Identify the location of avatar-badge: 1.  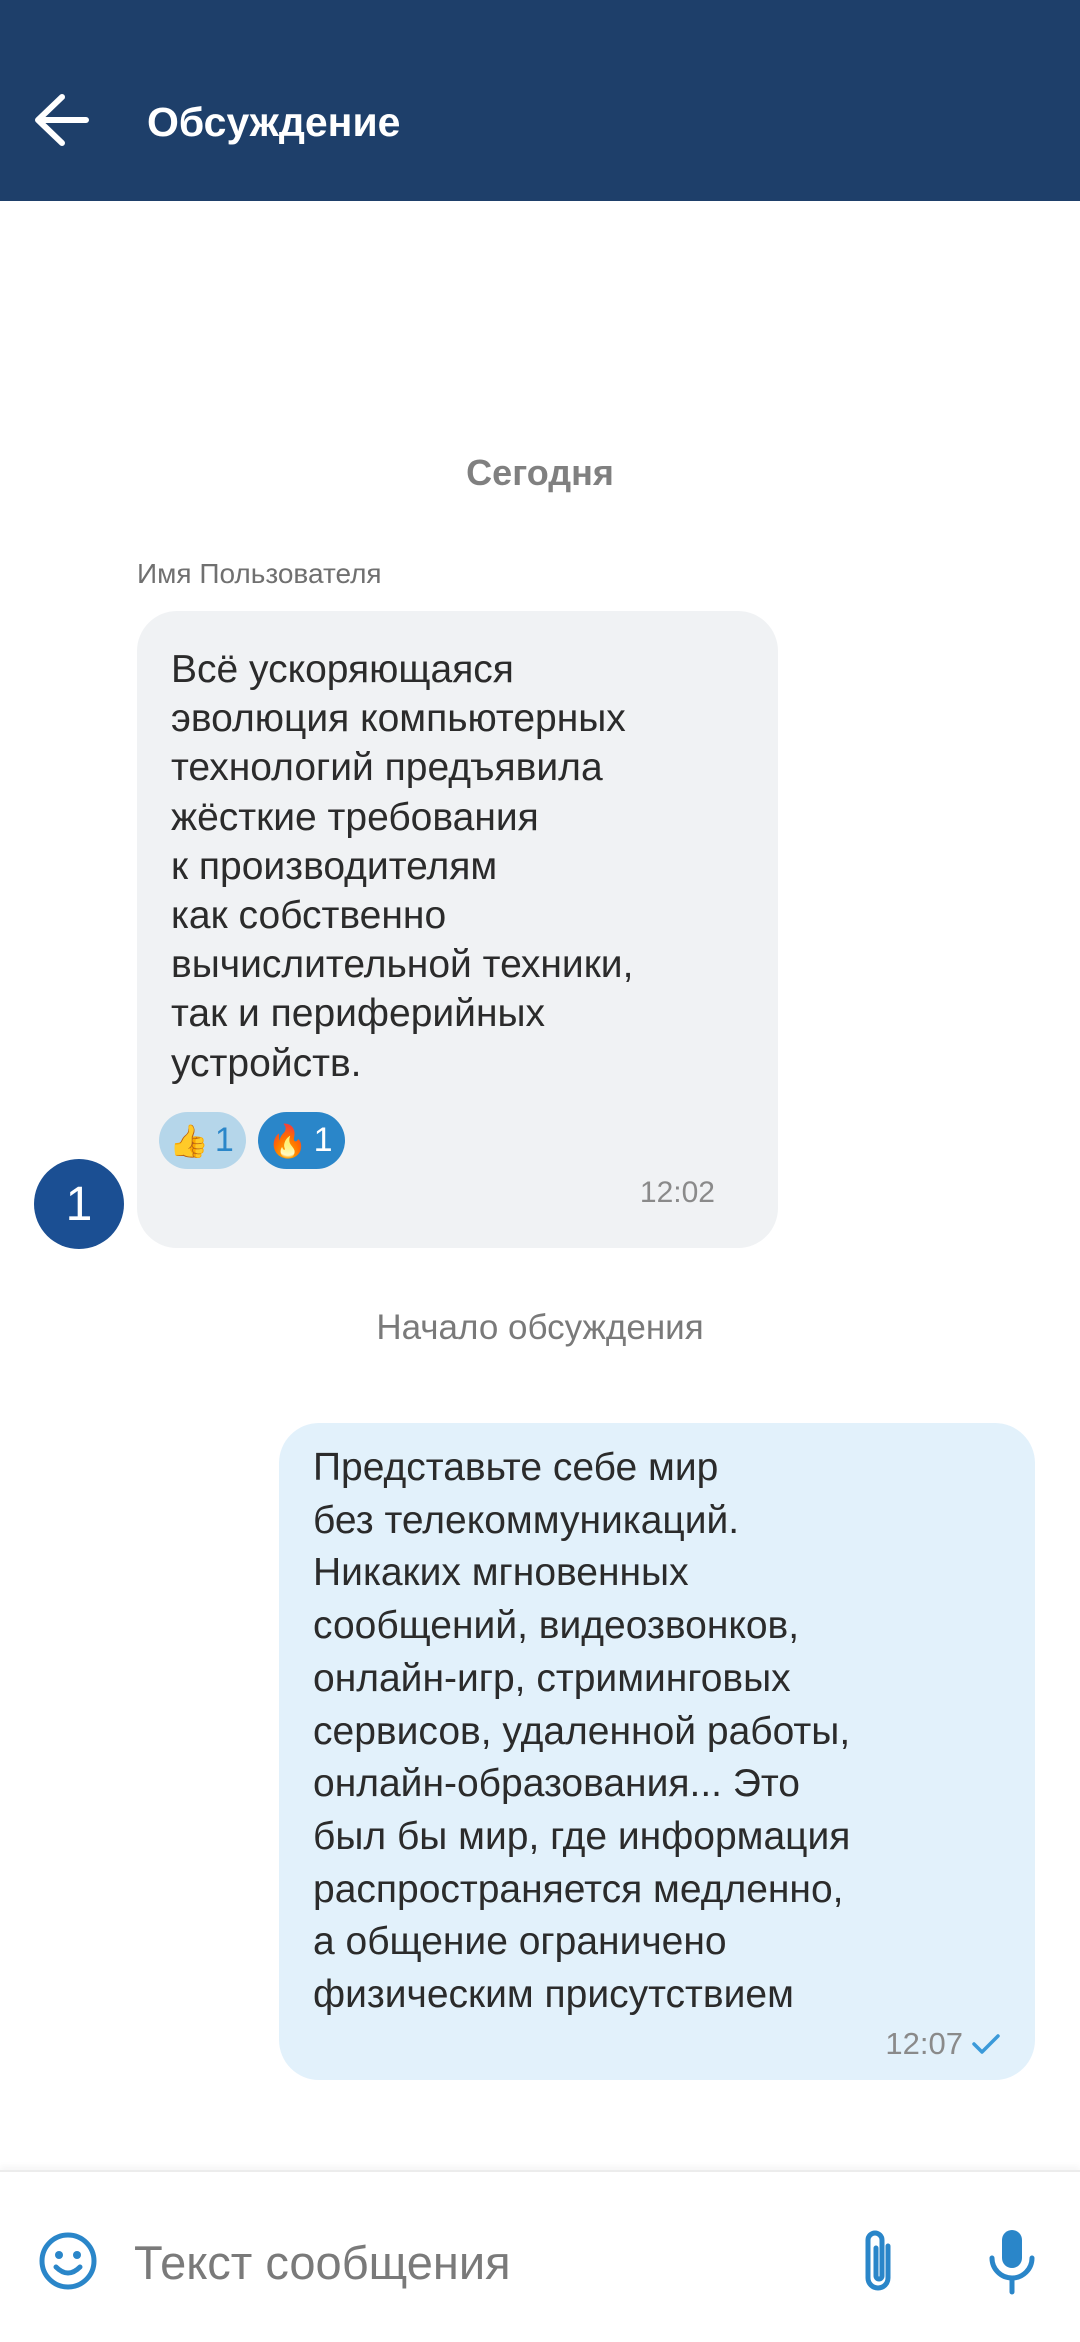
(79, 1204).